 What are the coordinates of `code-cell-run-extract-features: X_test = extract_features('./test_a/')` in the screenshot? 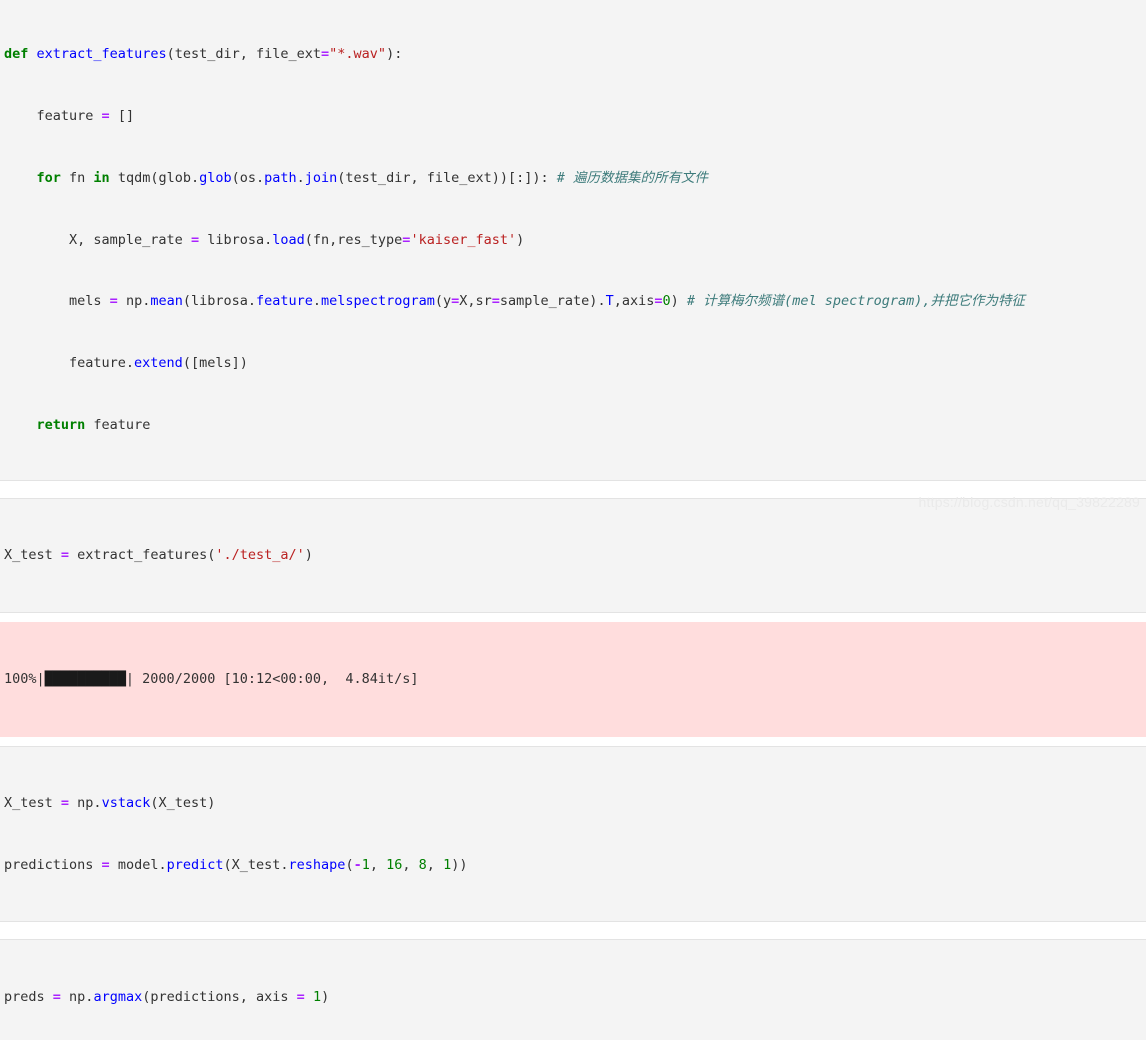 It's located at (573, 555).